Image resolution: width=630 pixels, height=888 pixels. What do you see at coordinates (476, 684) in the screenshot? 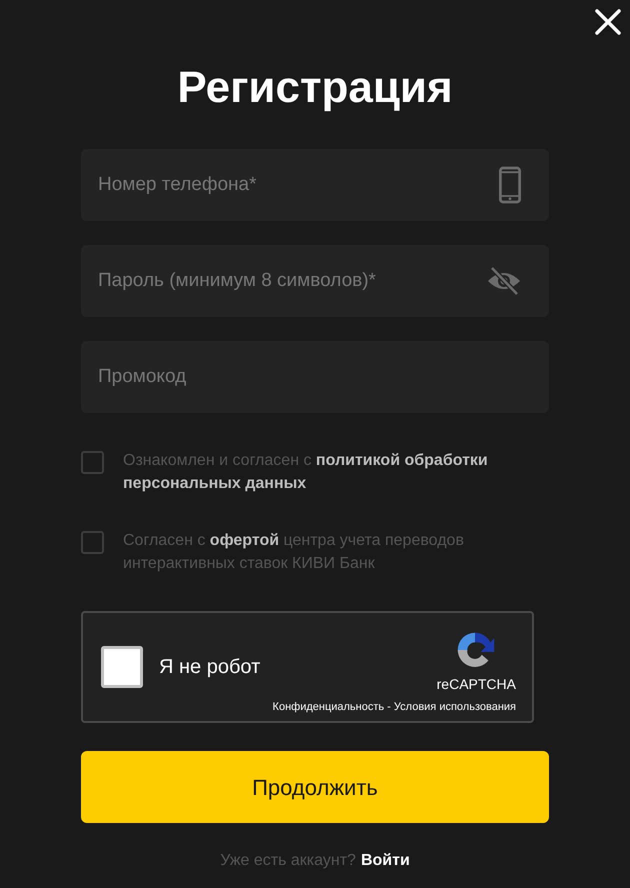
I see `captcha-brand: reCAPTCHA` at bounding box center [476, 684].